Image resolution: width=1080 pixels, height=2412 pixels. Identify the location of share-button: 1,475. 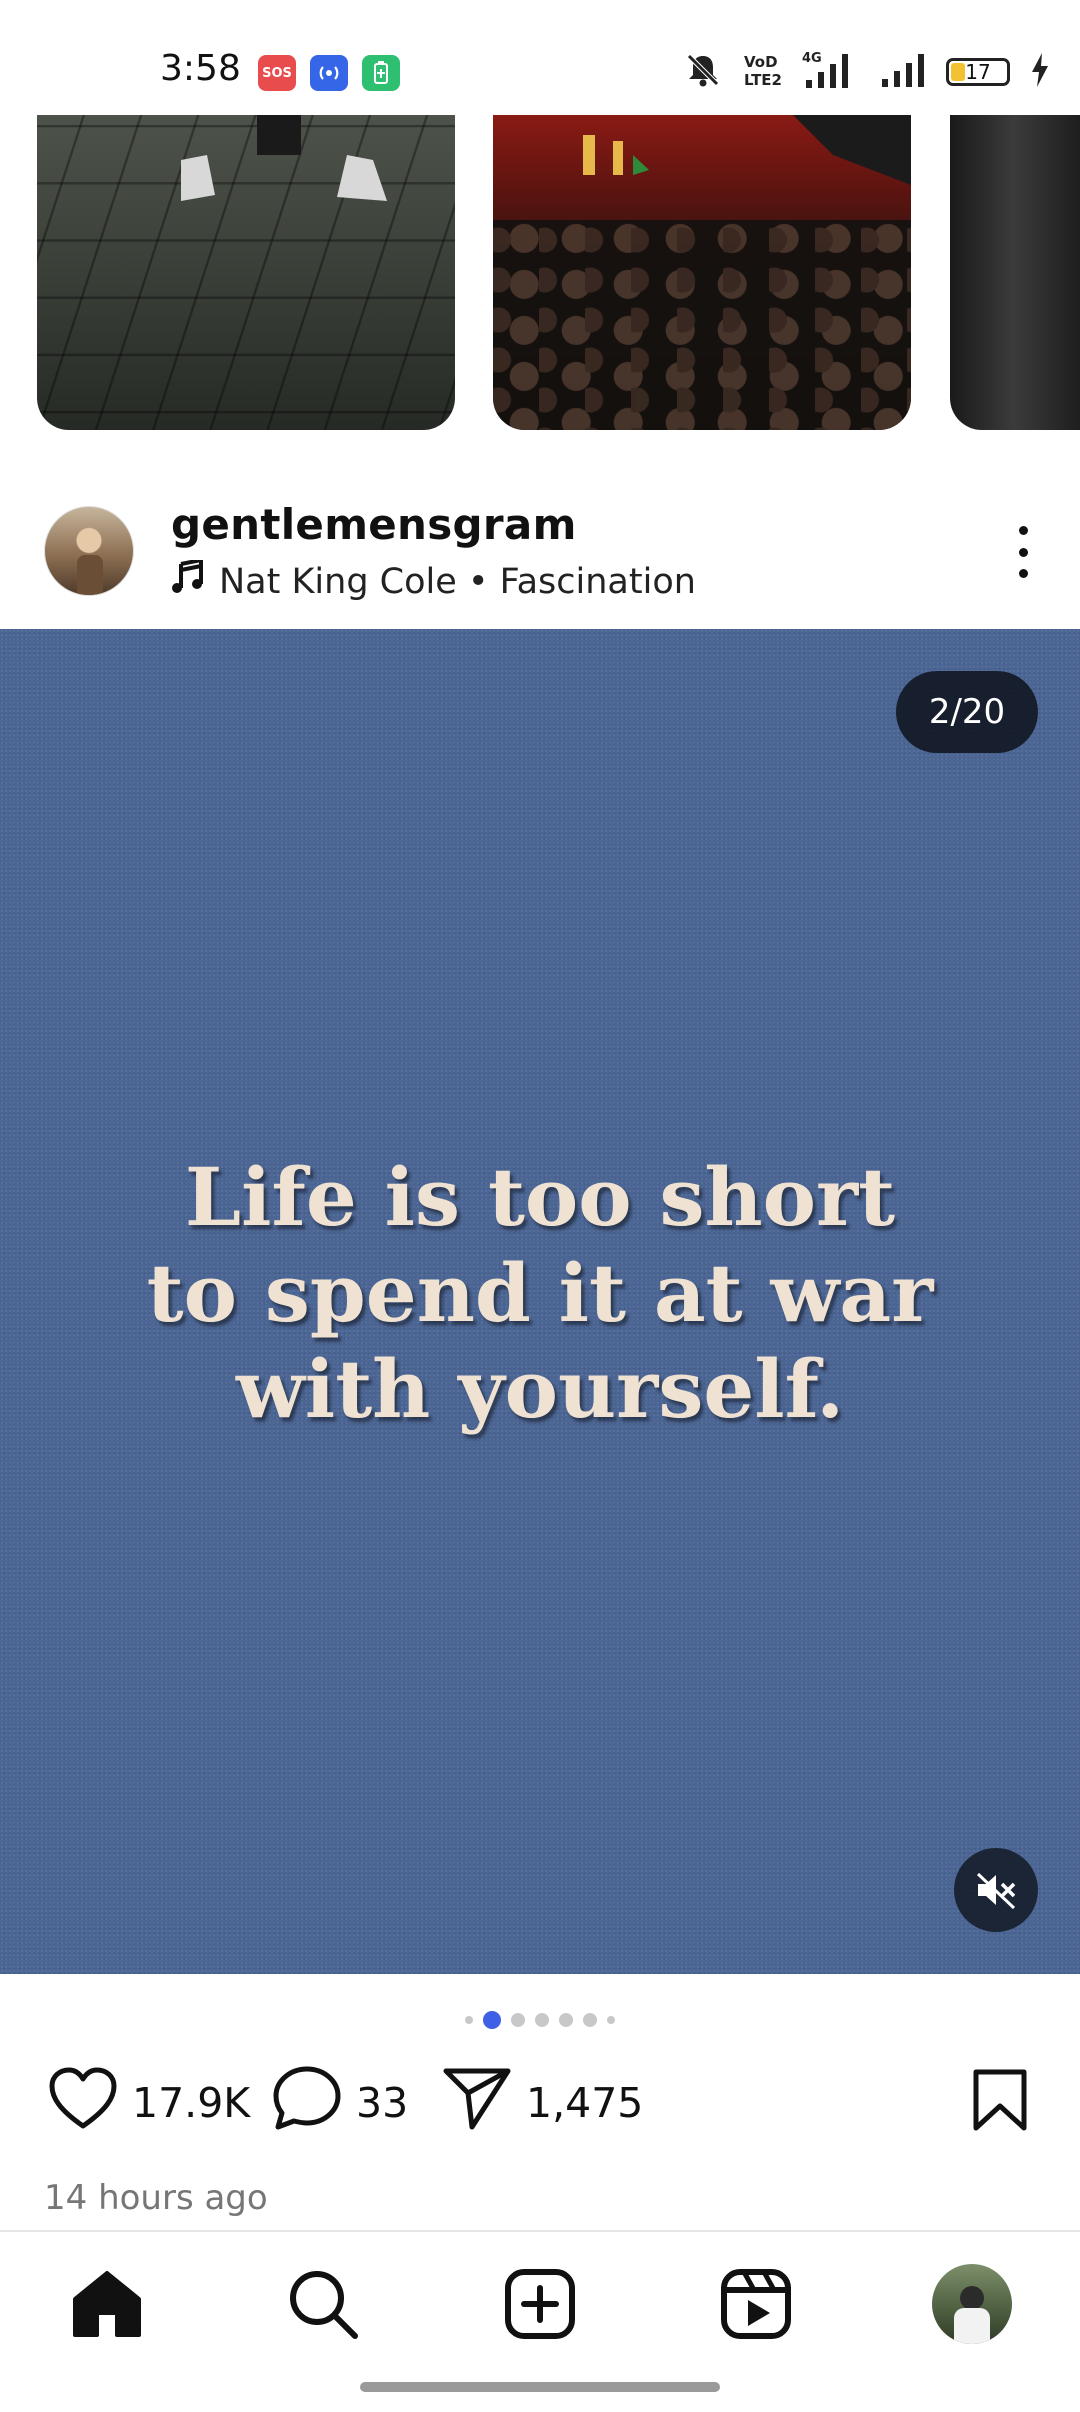
(542, 2103).